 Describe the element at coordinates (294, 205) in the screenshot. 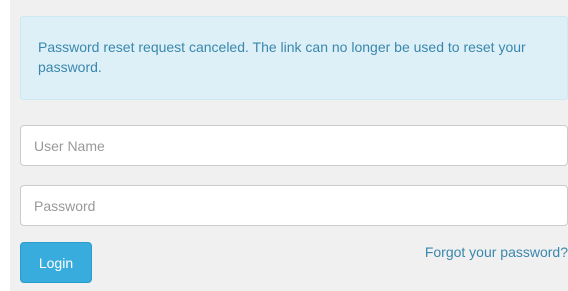

I see `password-input` at that location.